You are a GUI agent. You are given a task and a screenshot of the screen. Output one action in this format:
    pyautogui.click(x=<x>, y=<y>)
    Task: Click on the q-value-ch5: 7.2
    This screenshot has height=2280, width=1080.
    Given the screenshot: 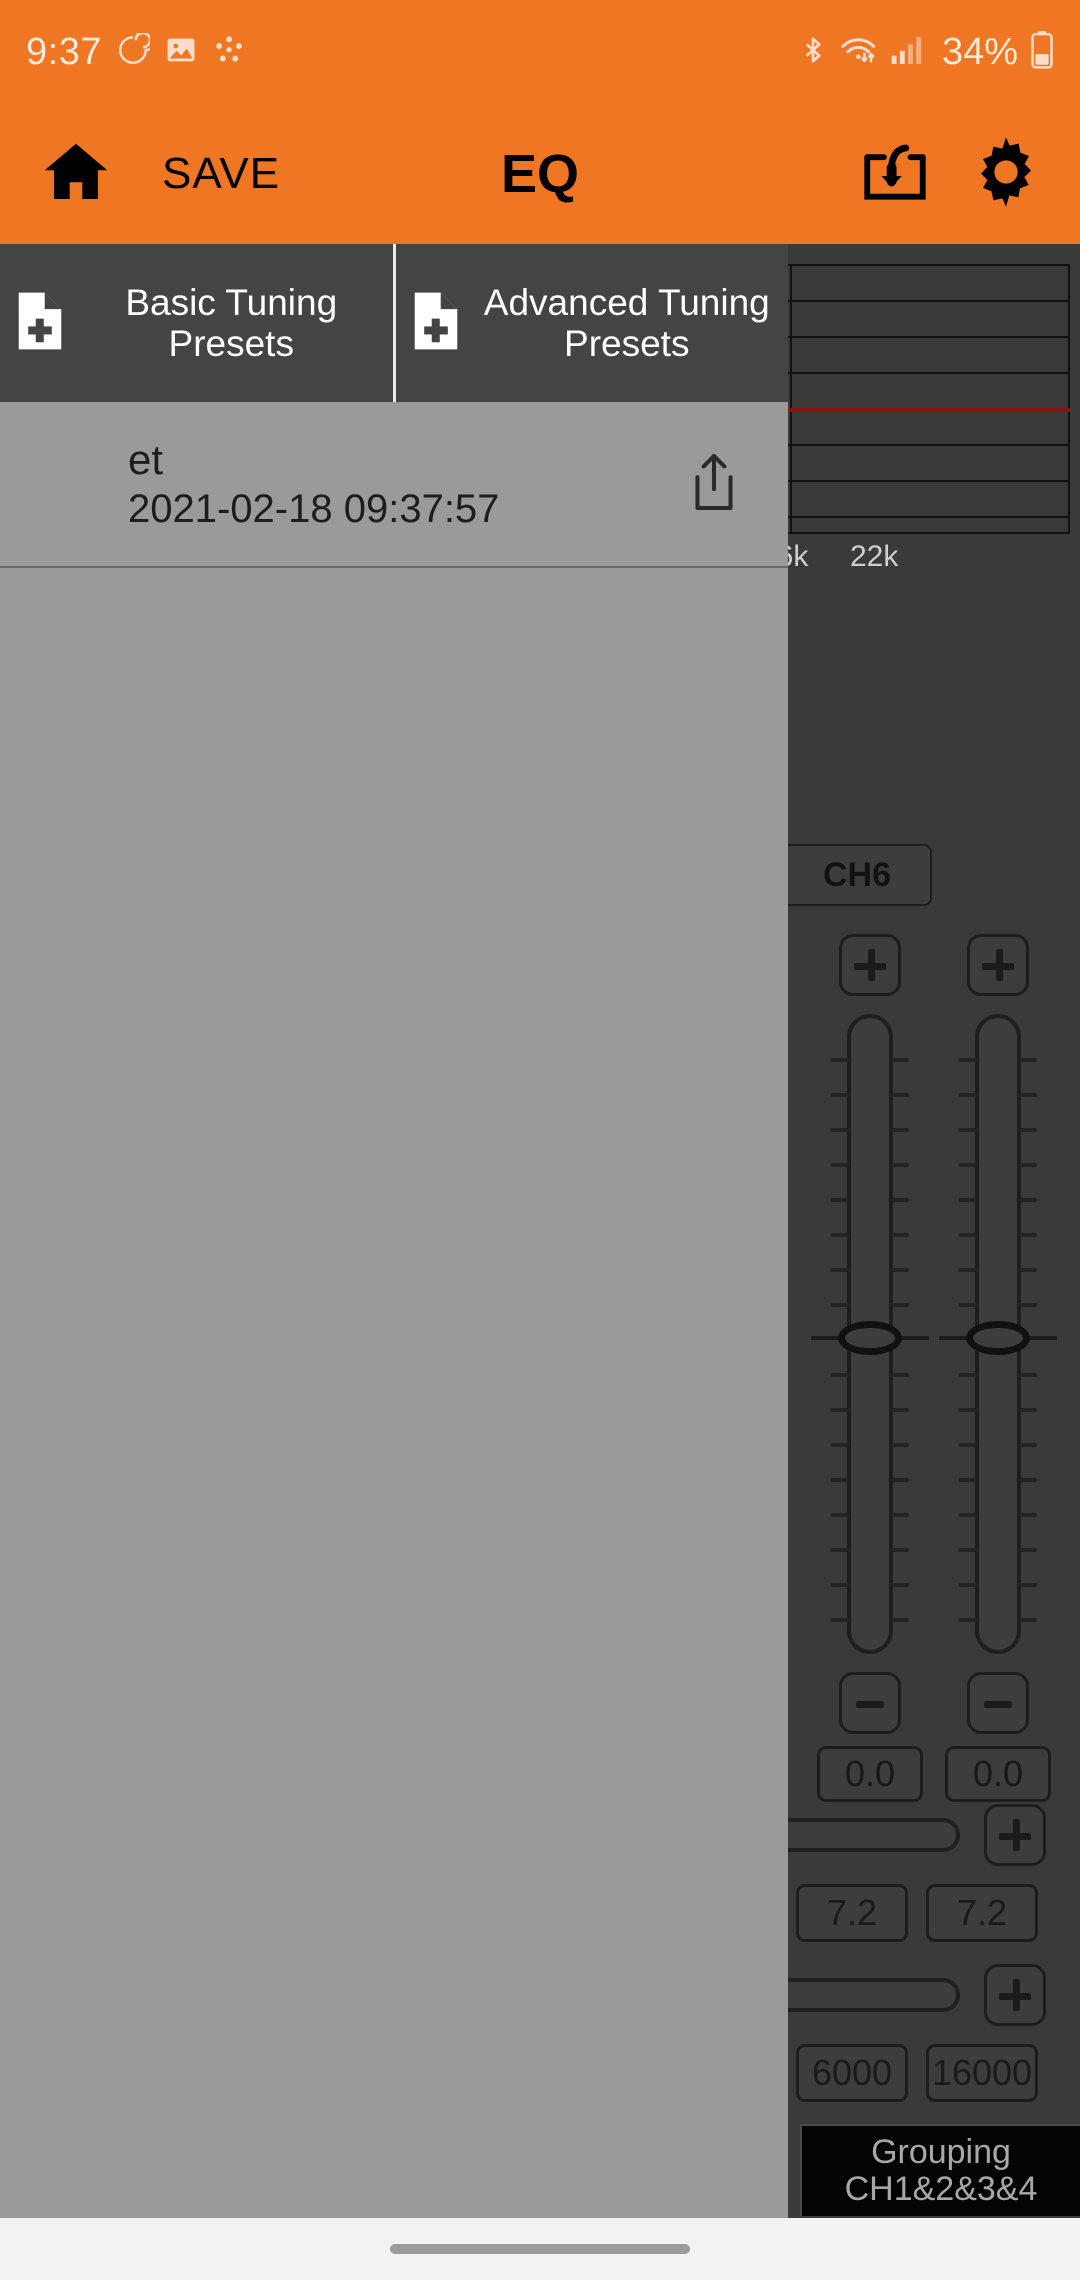 What is the action you would take?
    pyautogui.click(x=852, y=1913)
    